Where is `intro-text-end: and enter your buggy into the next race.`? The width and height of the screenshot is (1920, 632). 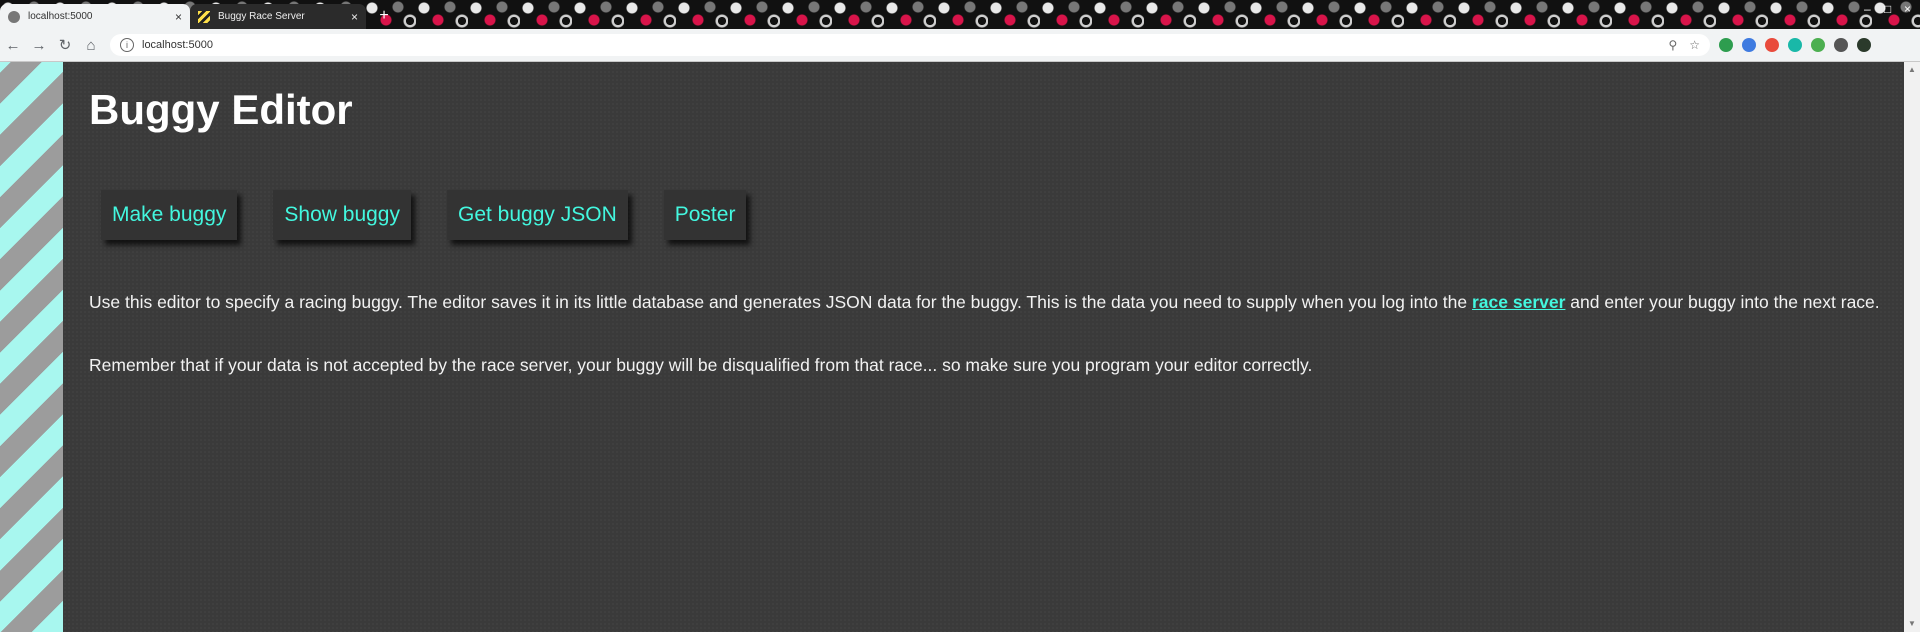 intro-text-end: and enter your buggy into the next race. is located at coordinates (1722, 302).